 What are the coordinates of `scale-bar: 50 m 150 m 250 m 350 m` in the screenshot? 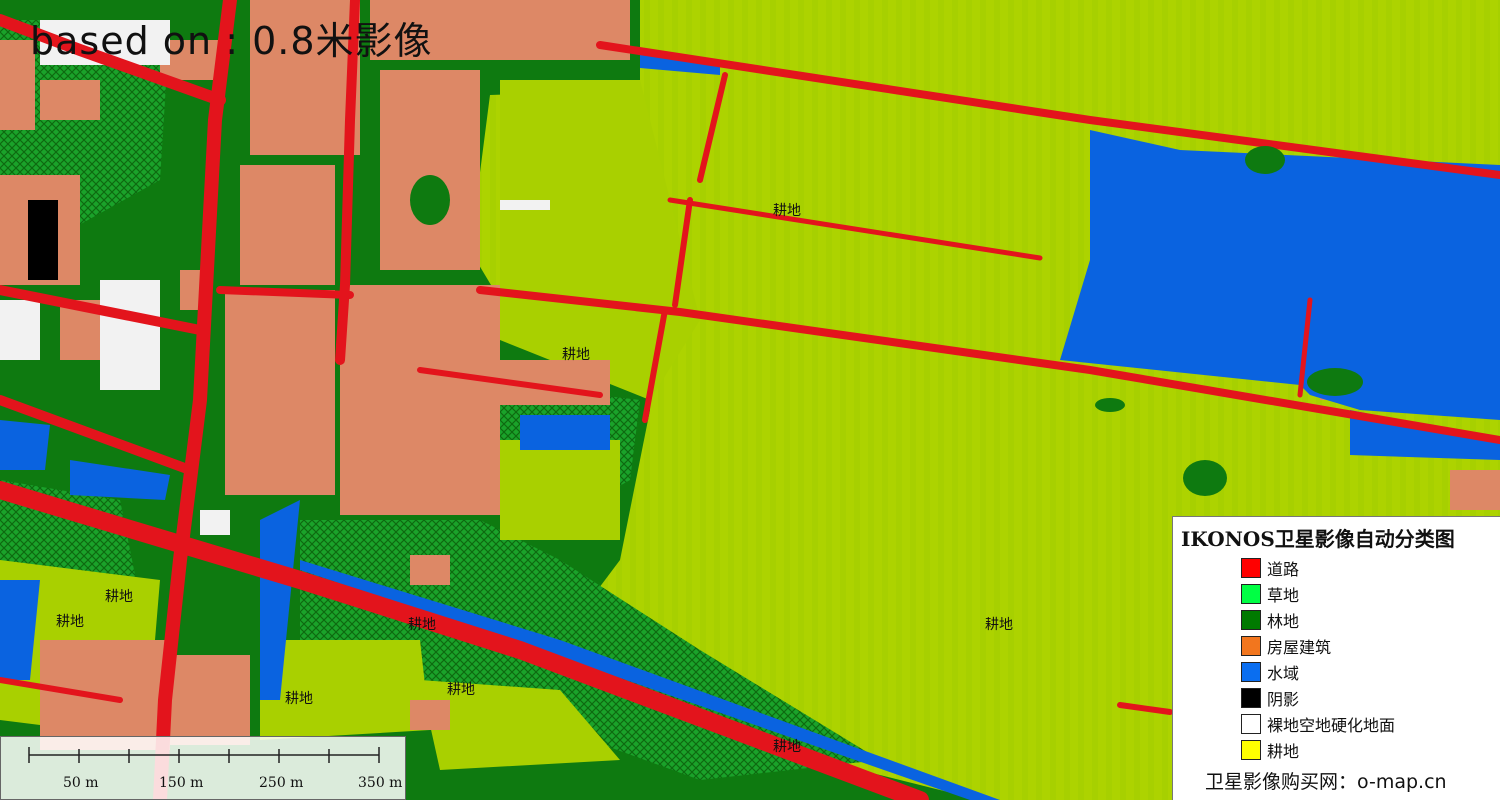 It's located at (203, 768).